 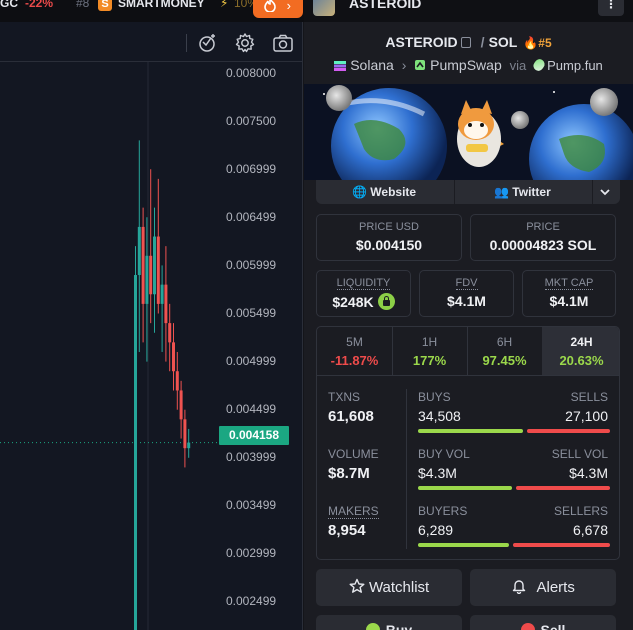 What do you see at coordinates (605, 192) in the screenshot?
I see `chevron-down-icon` at bounding box center [605, 192].